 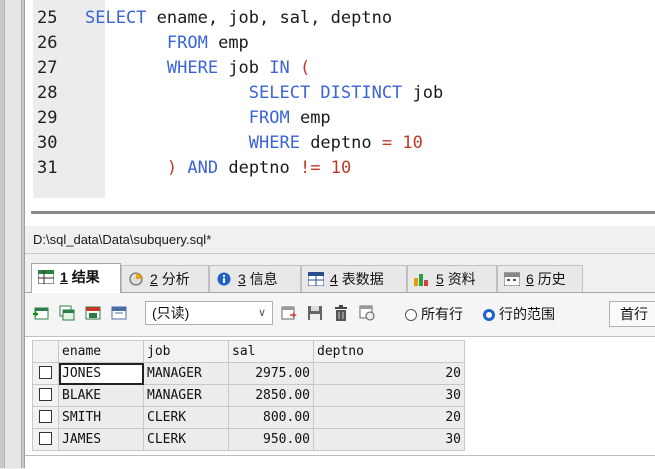 What do you see at coordinates (335, 43) in the screenshot?
I see `code-line: 26 FROM emp` at bounding box center [335, 43].